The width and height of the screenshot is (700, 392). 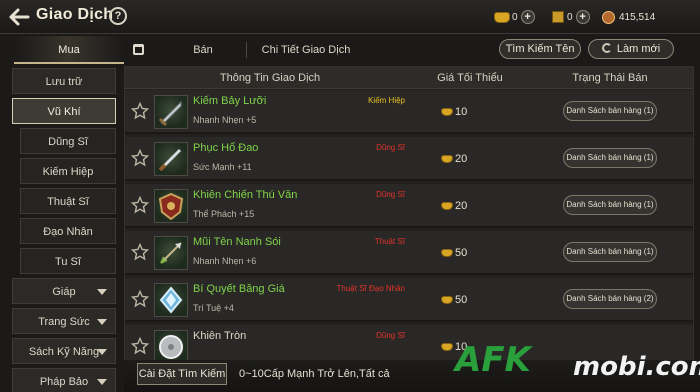 What do you see at coordinates (224, 214) in the screenshot?
I see `item-stat: Thể Phách +15` at bounding box center [224, 214].